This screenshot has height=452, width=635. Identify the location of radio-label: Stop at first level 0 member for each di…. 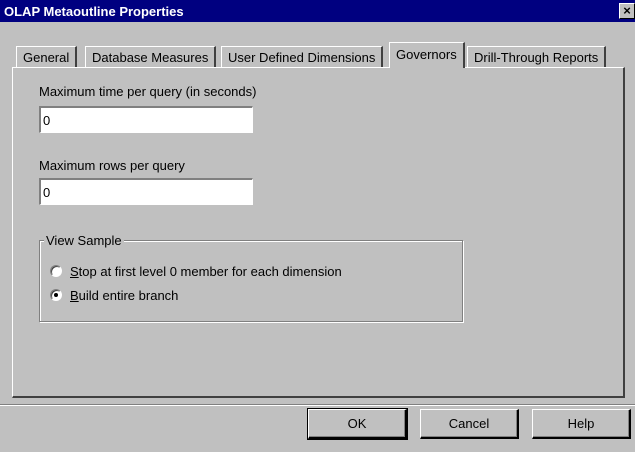
(206, 271).